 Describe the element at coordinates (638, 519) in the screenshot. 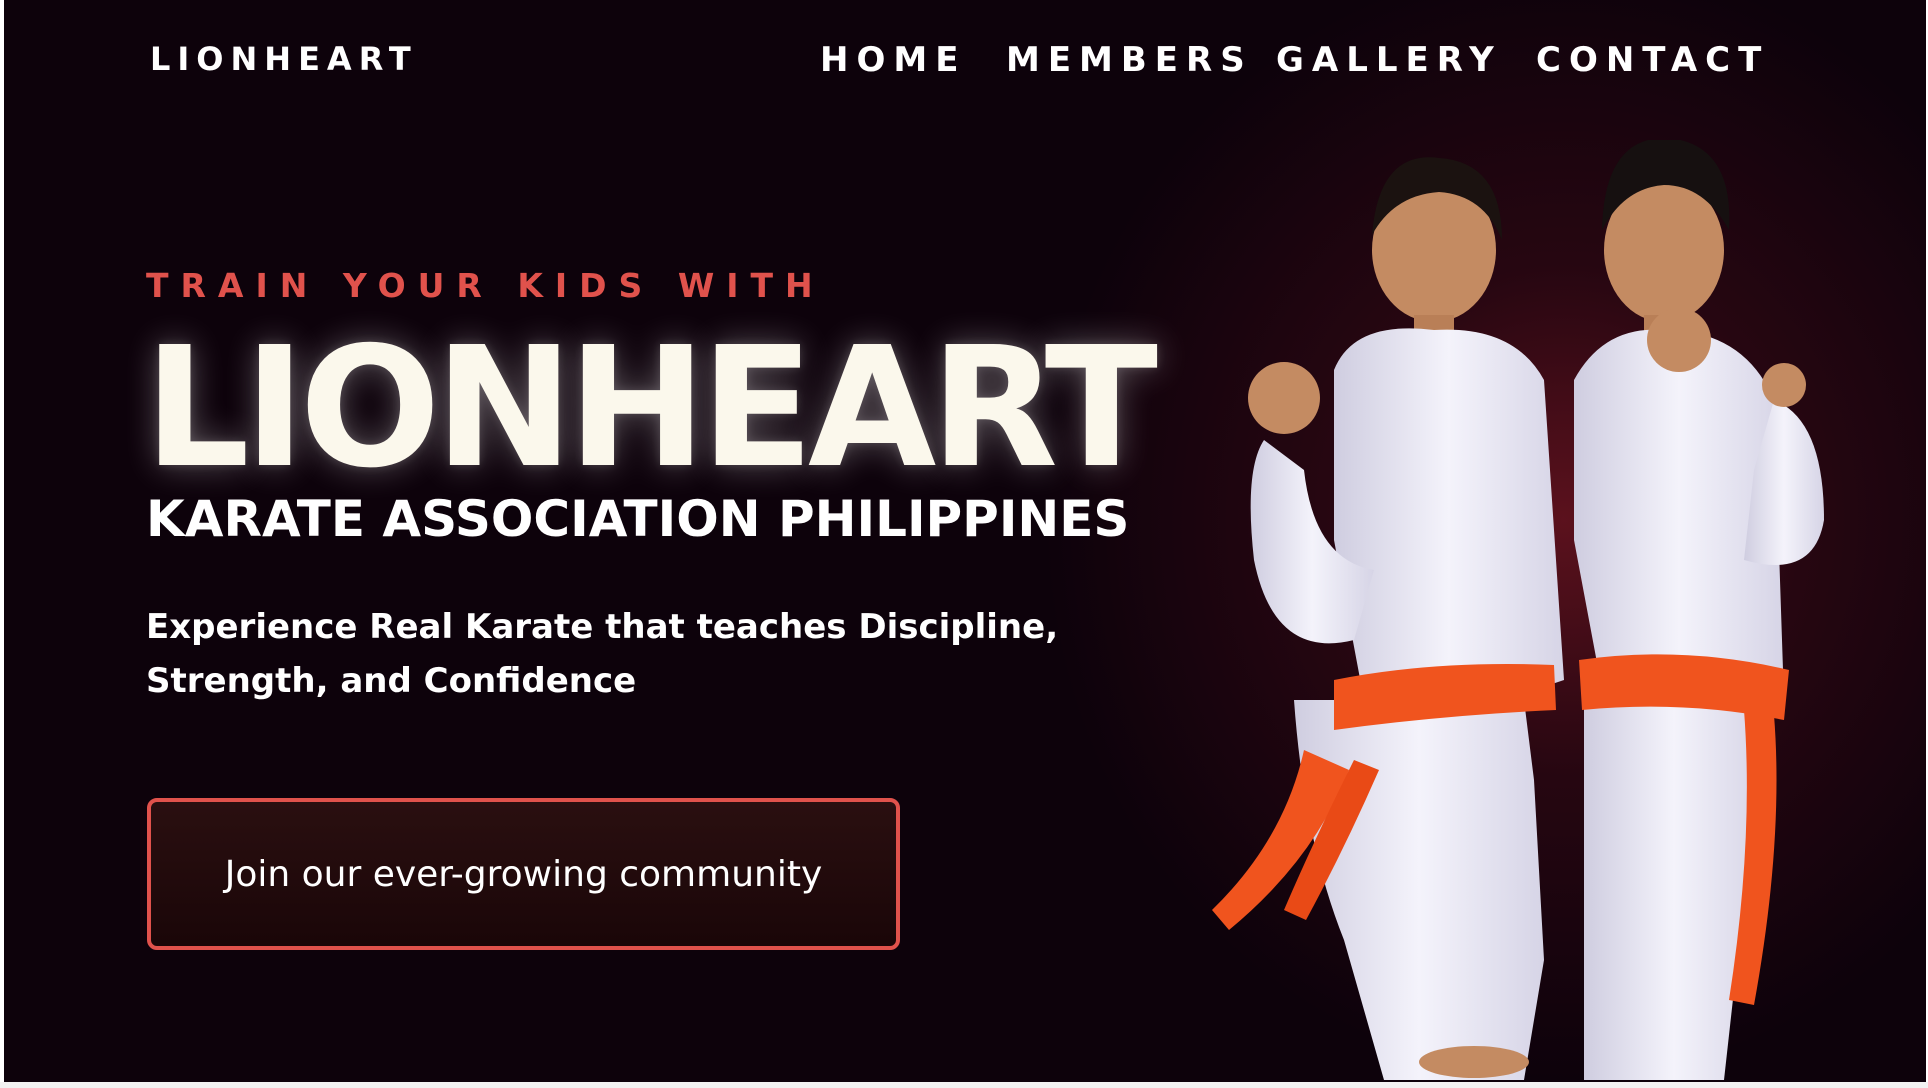

I see `hero-subtitle: KARATE ASSOCIATION PHILIPPINES` at that location.